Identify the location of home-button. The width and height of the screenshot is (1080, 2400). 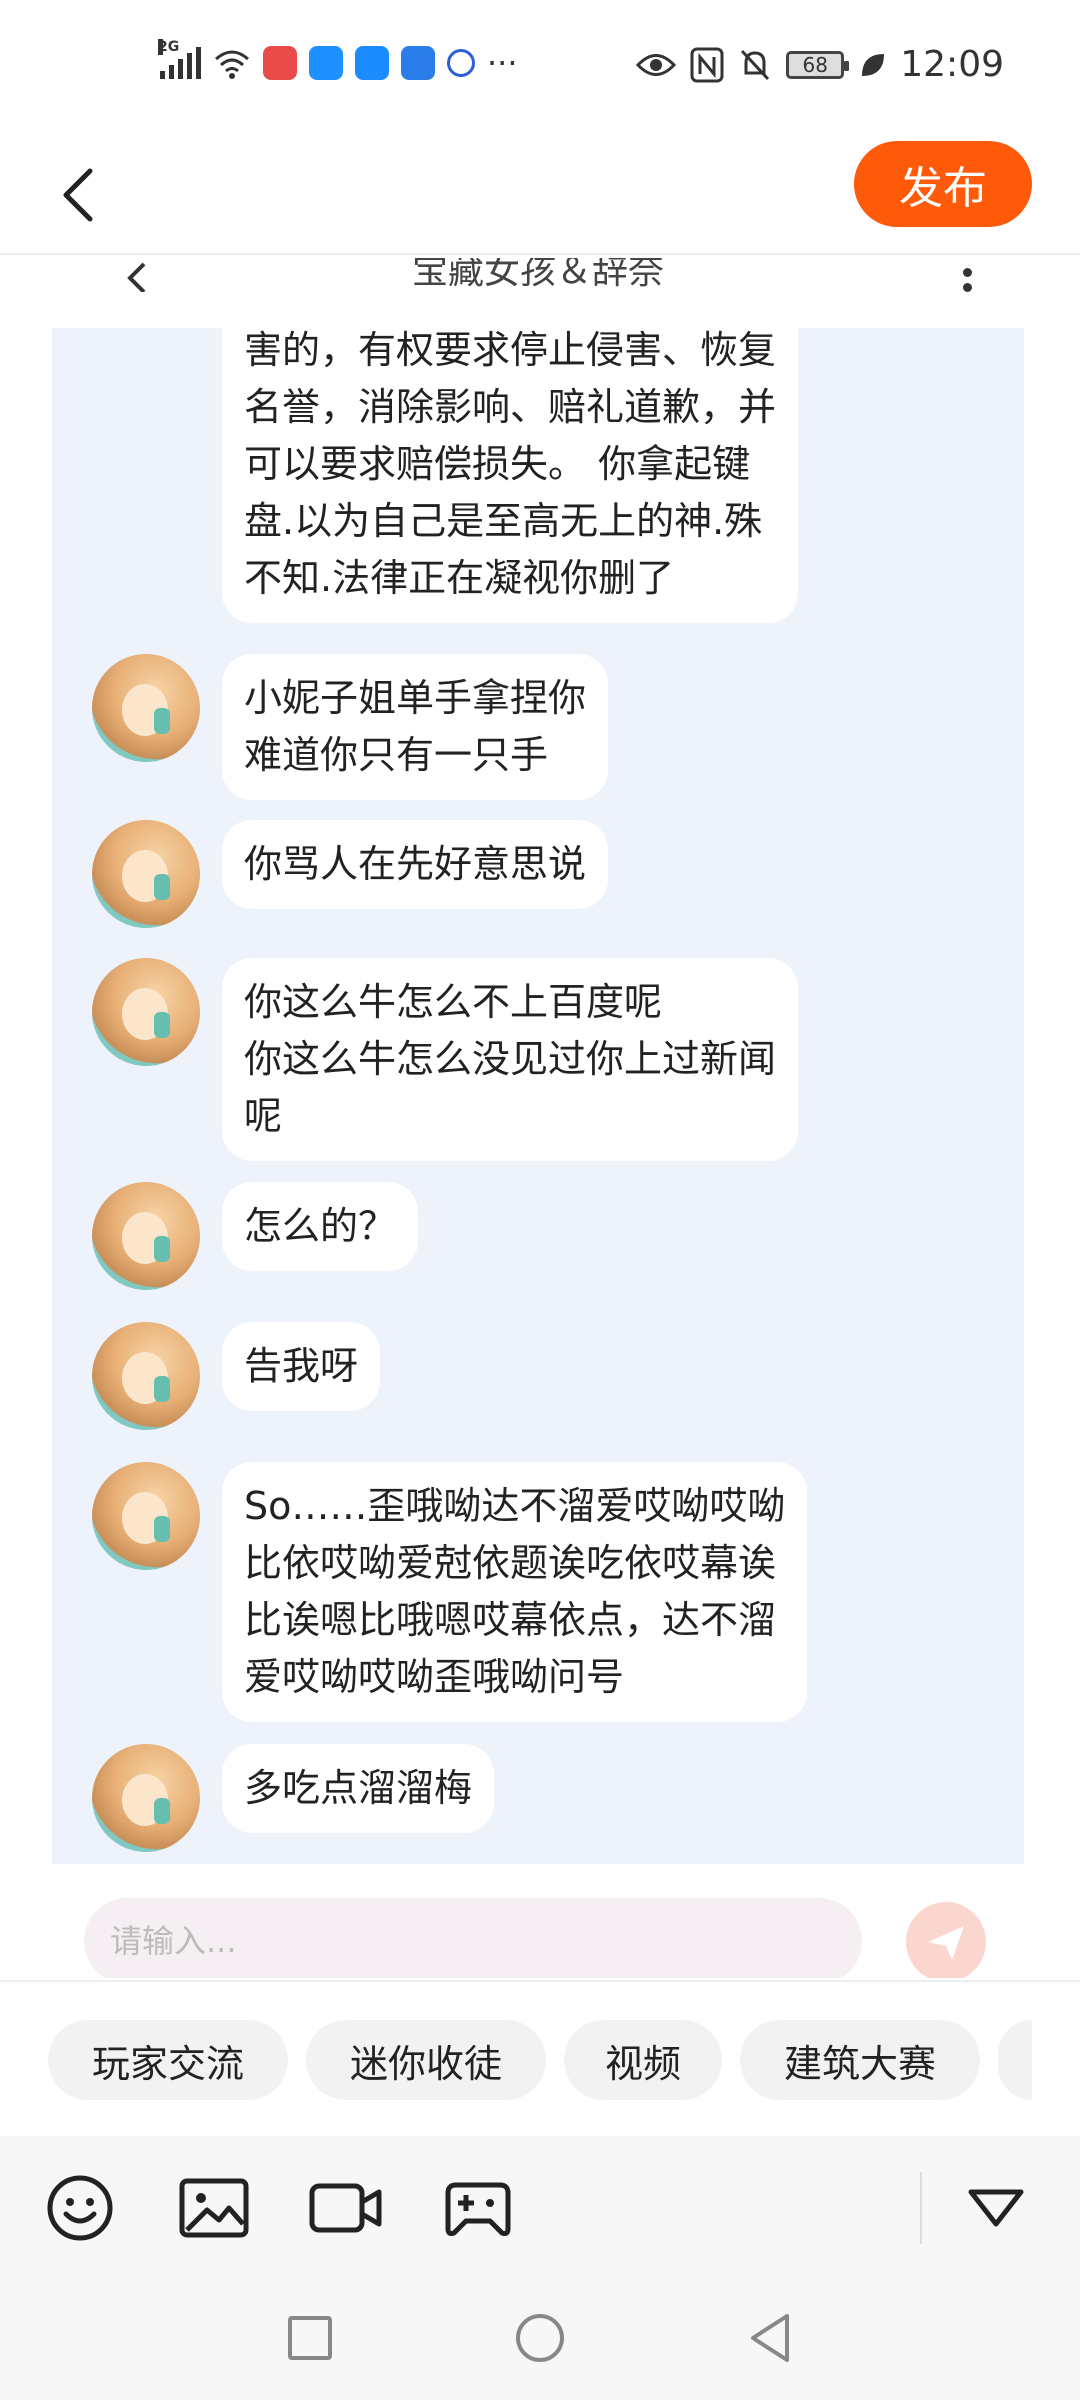
(540, 2338).